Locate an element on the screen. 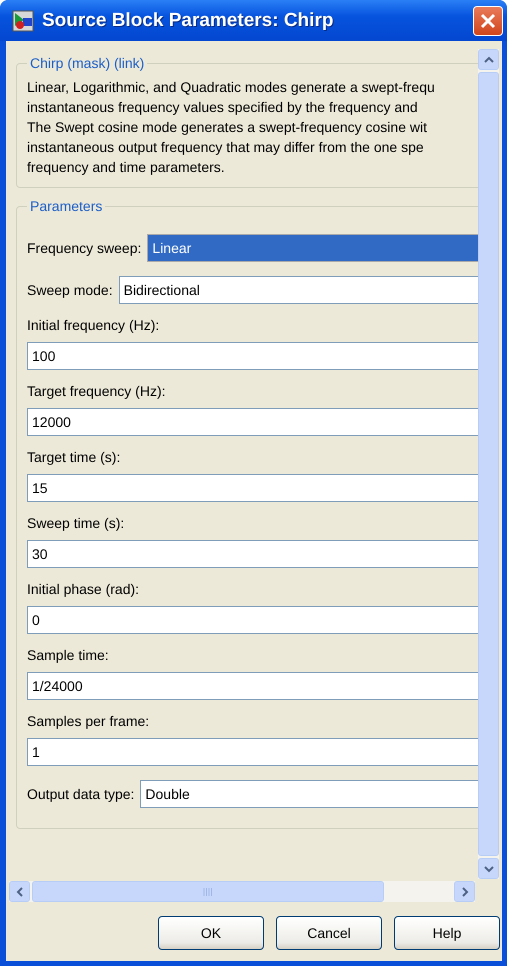 The image size is (507, 966). scroll-up-button is located at coordinates (488, 59).